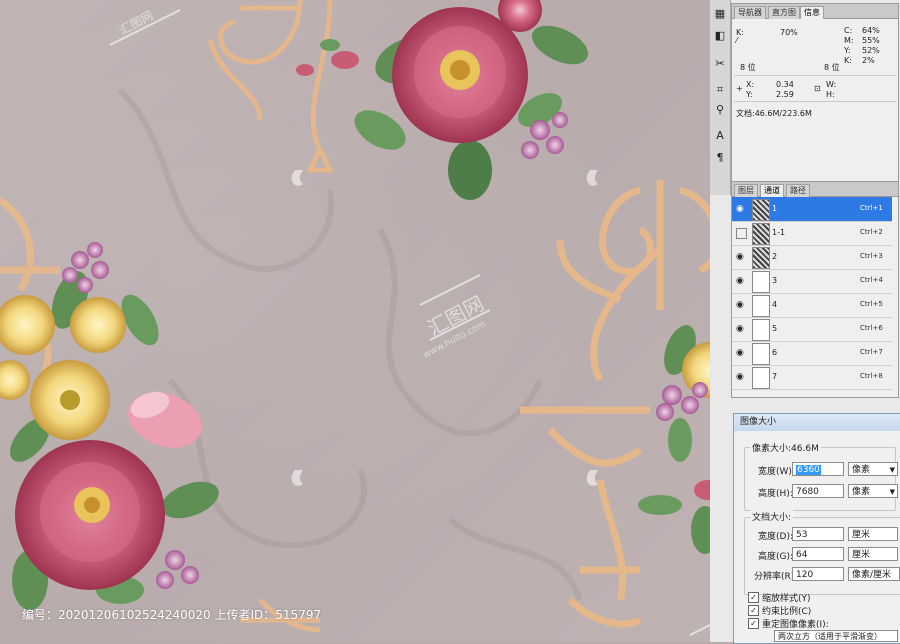 The height and width of the screenshot is (644, 900). I want to click on doc-width-unit-select: 厘米, so click(873, 534).